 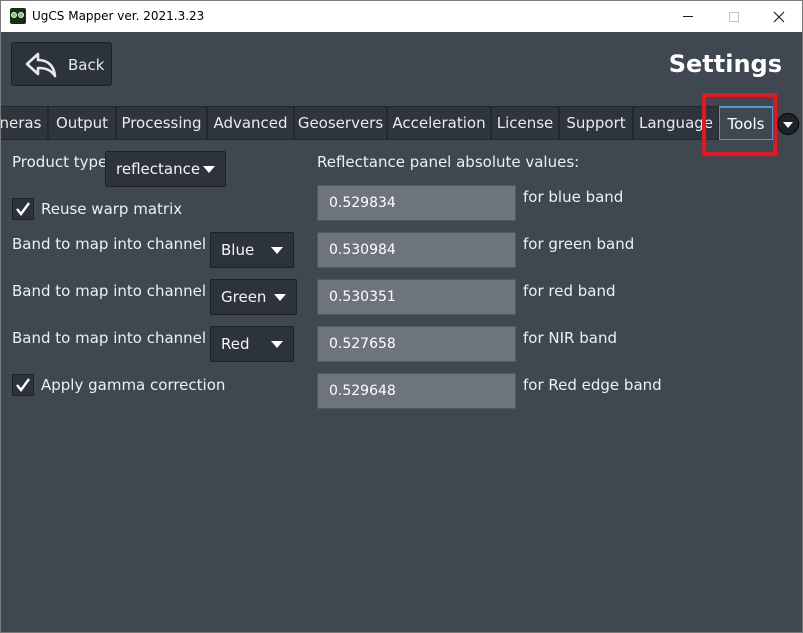 What do you see at coordinates (161, 123) in the screenshot?
I see `tab-processing: Processing` at bounding box center [161, 123].